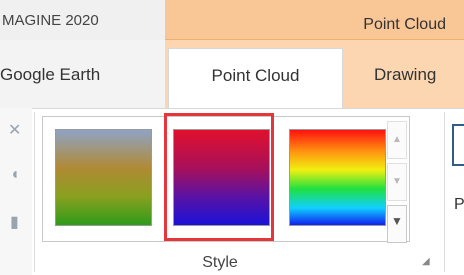 This screenshot has width=464, height=275. What do you see at coordinates (103, 177) in the screenshot?
I see `style-swatch-elevation` at bounding box center [103, 177].